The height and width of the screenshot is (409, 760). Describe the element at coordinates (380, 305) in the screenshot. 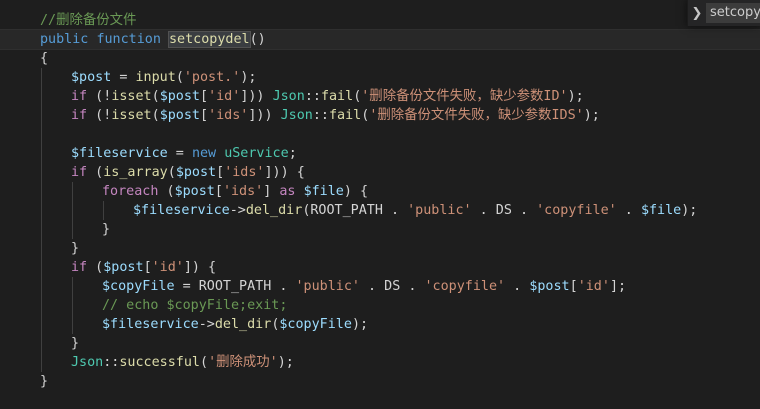

I see `code-line: // echo $copyFile;exit;` at that location.